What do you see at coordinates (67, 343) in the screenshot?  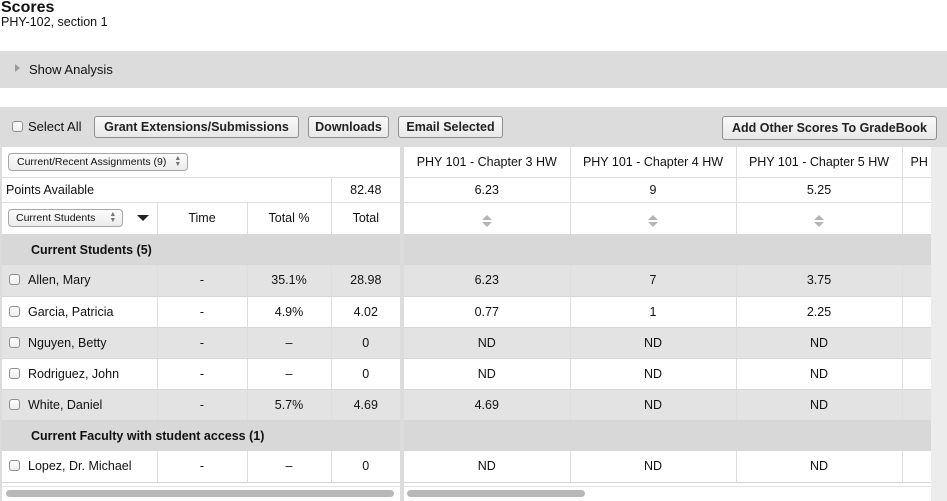 I see `student-name: Nguyen, Betty` at bounding box center [67, 343].